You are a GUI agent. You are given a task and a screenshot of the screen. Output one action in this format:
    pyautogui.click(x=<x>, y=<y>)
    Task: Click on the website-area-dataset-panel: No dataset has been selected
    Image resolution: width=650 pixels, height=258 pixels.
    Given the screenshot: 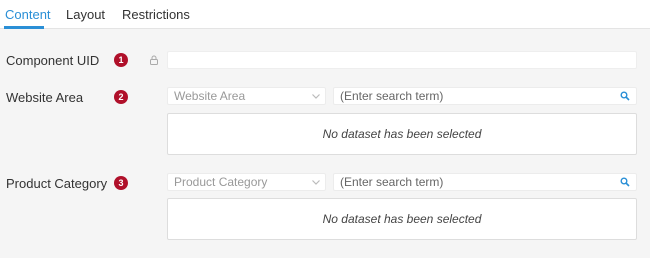 What is the action you would take?
    pyautogui.click(x=402, y=134)
    